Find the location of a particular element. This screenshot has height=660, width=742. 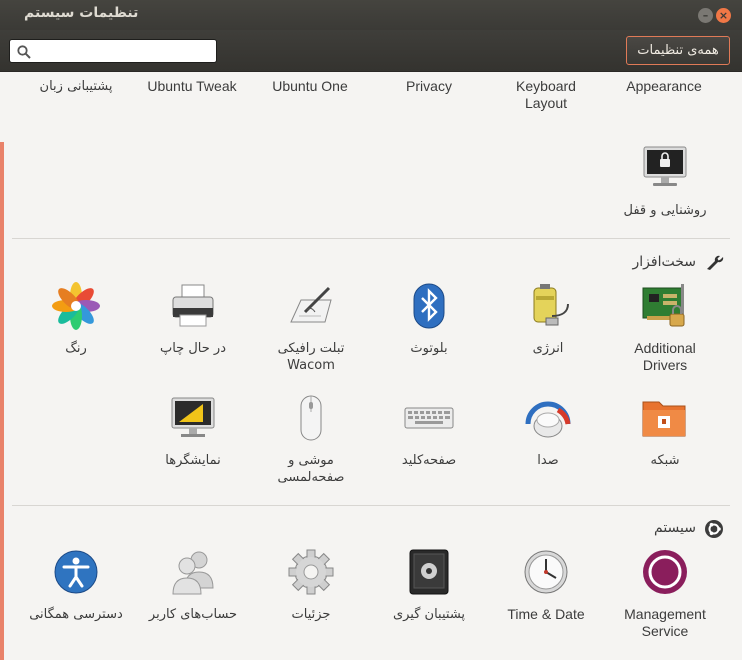

settings-item-displays: نمایشگرها is located at coordinates (193, 431).